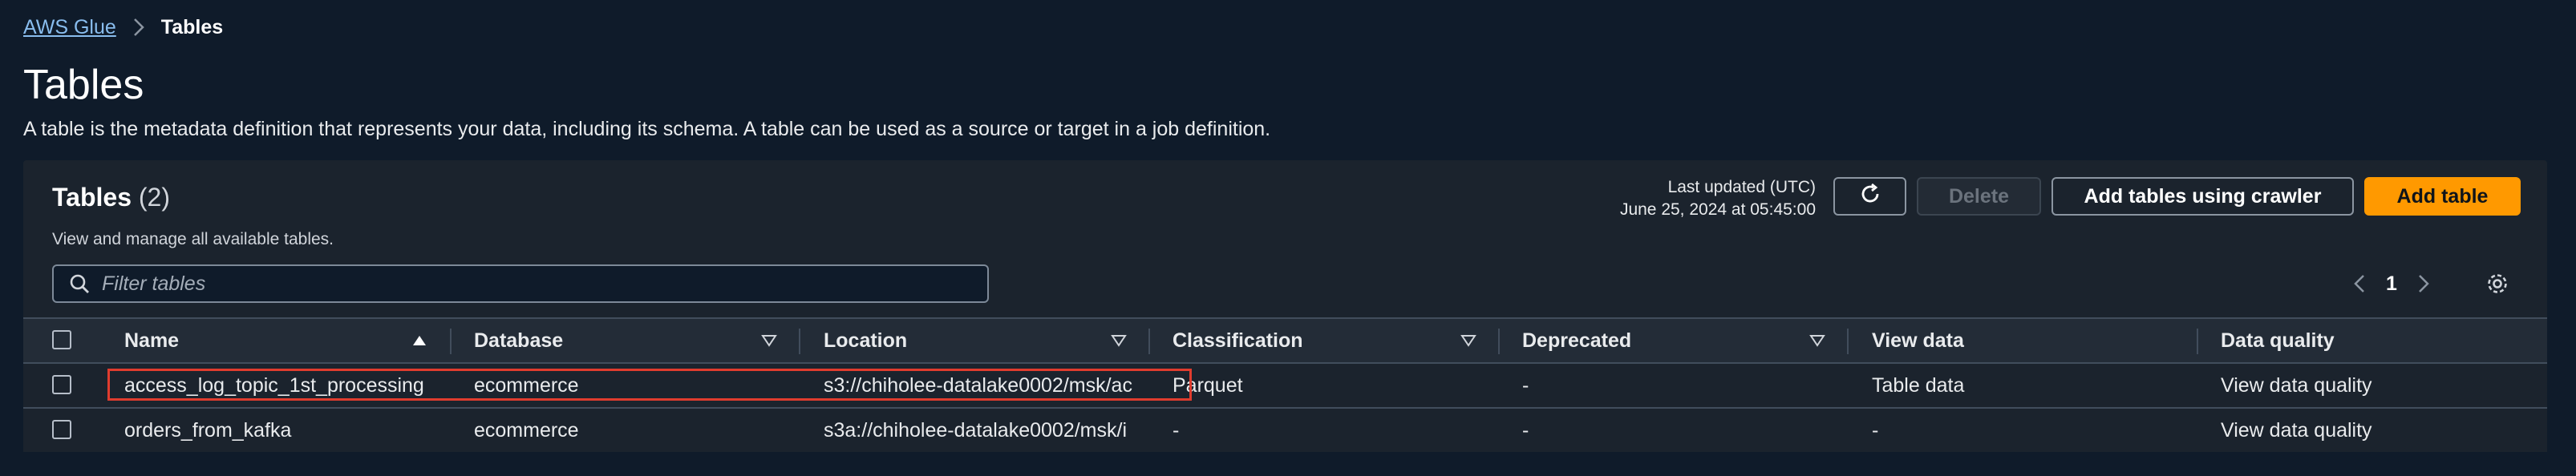  Describe the element at coordinates (192, 26) in the screenshot. I see `breadcrumb-current: Tables` at that location.